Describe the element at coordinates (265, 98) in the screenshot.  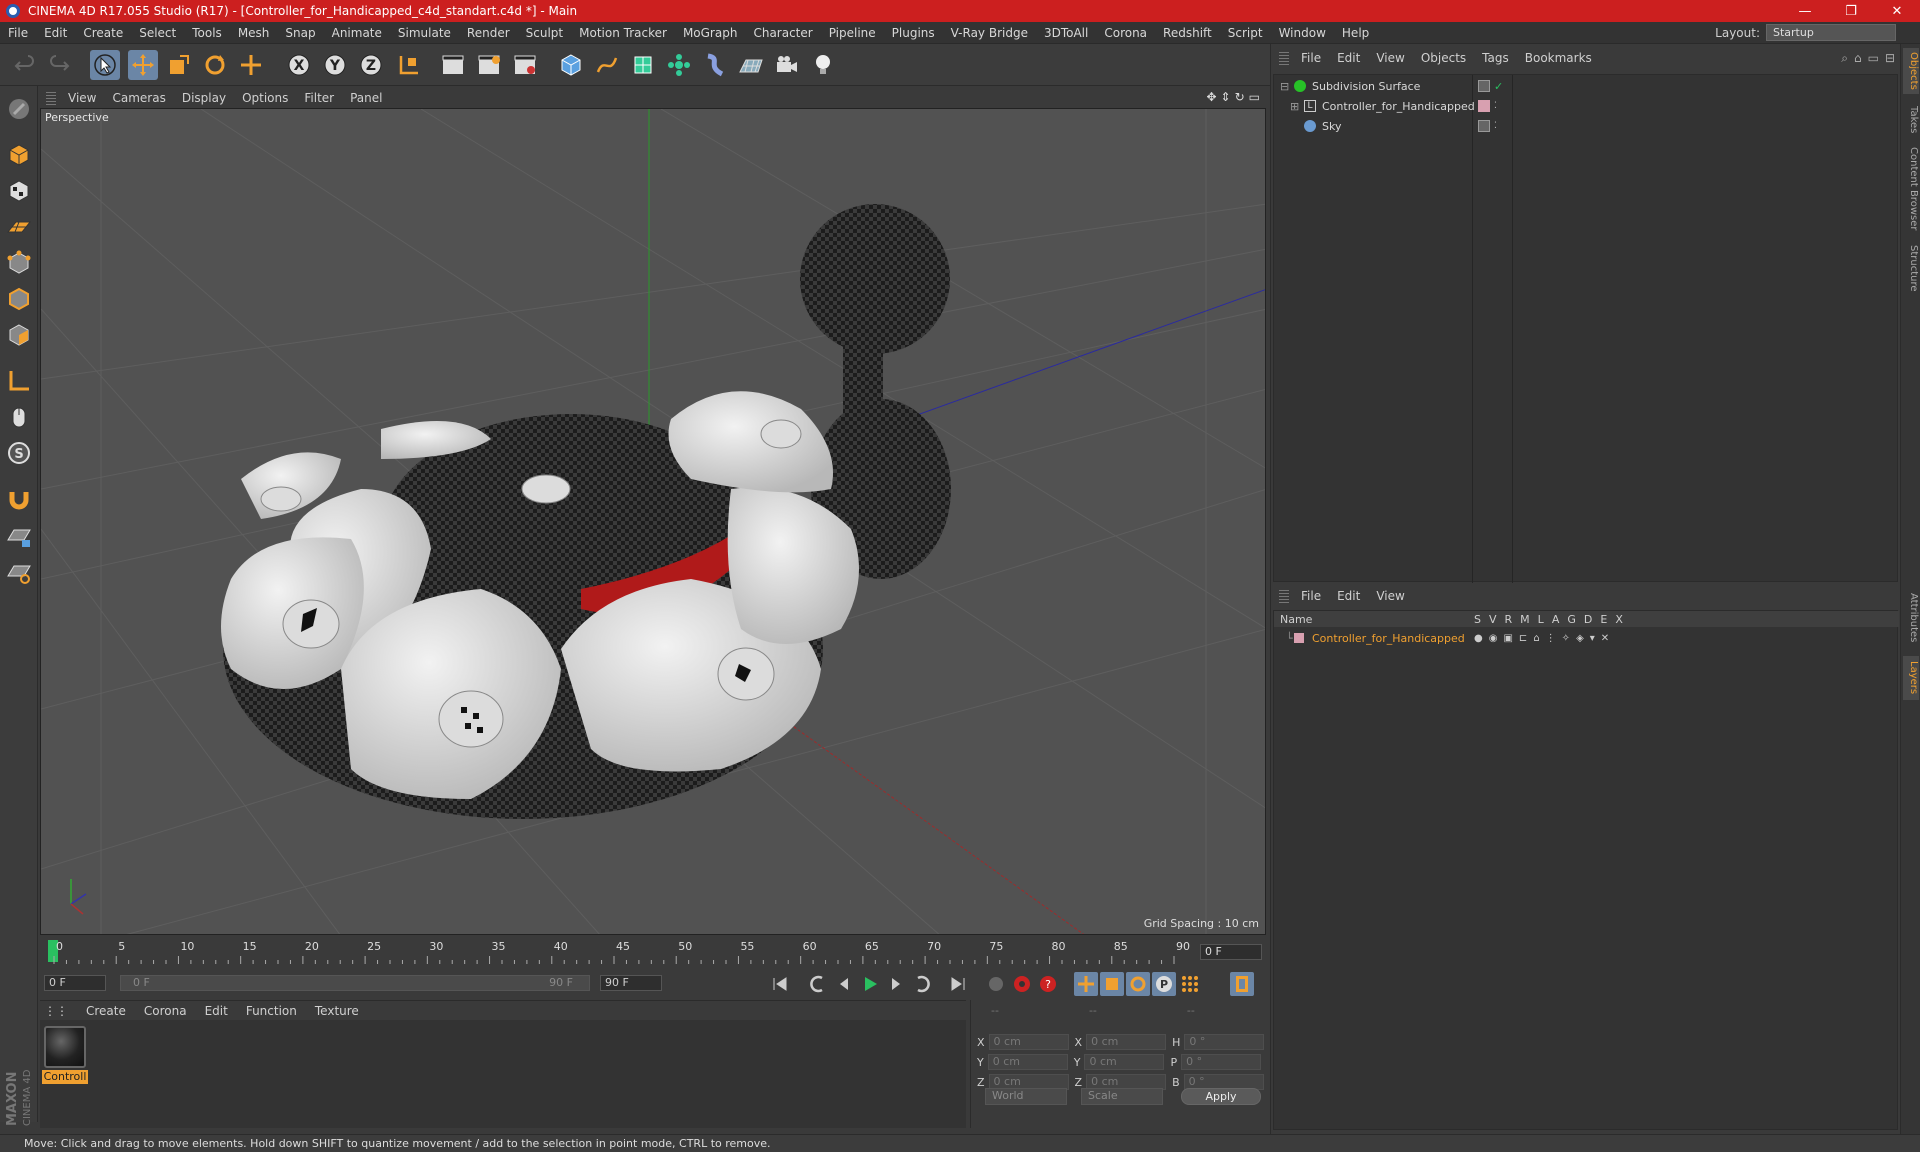
I see `viewport-menu-options: Options` at that location.